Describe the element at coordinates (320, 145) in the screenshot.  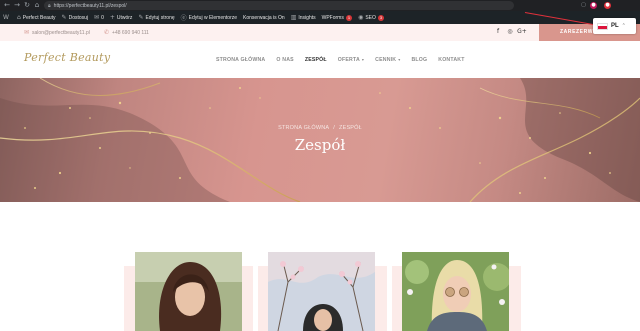
I see `page-title: Zespół` at that location.